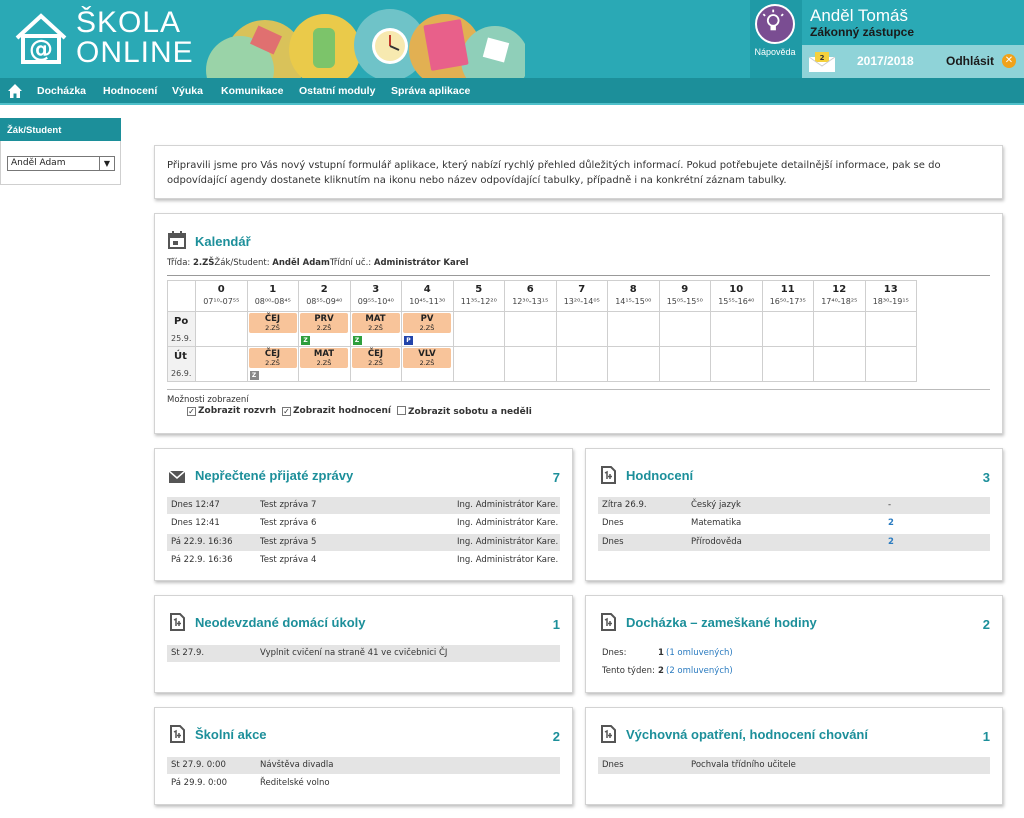 This screenshot has height=818, width=1024. I want to click on nav-item-communication: Komunikace, so click(252, 91).